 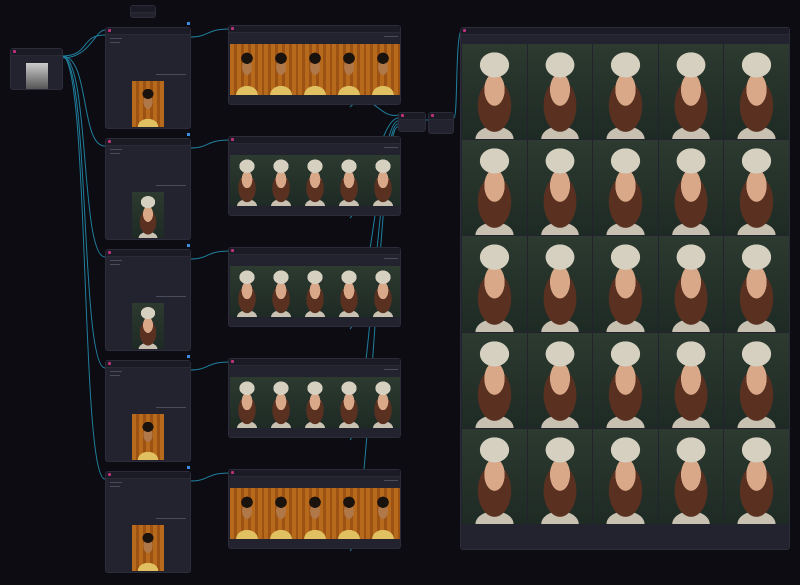 I want to click on image-grid-node, so click(x=441, y=123).